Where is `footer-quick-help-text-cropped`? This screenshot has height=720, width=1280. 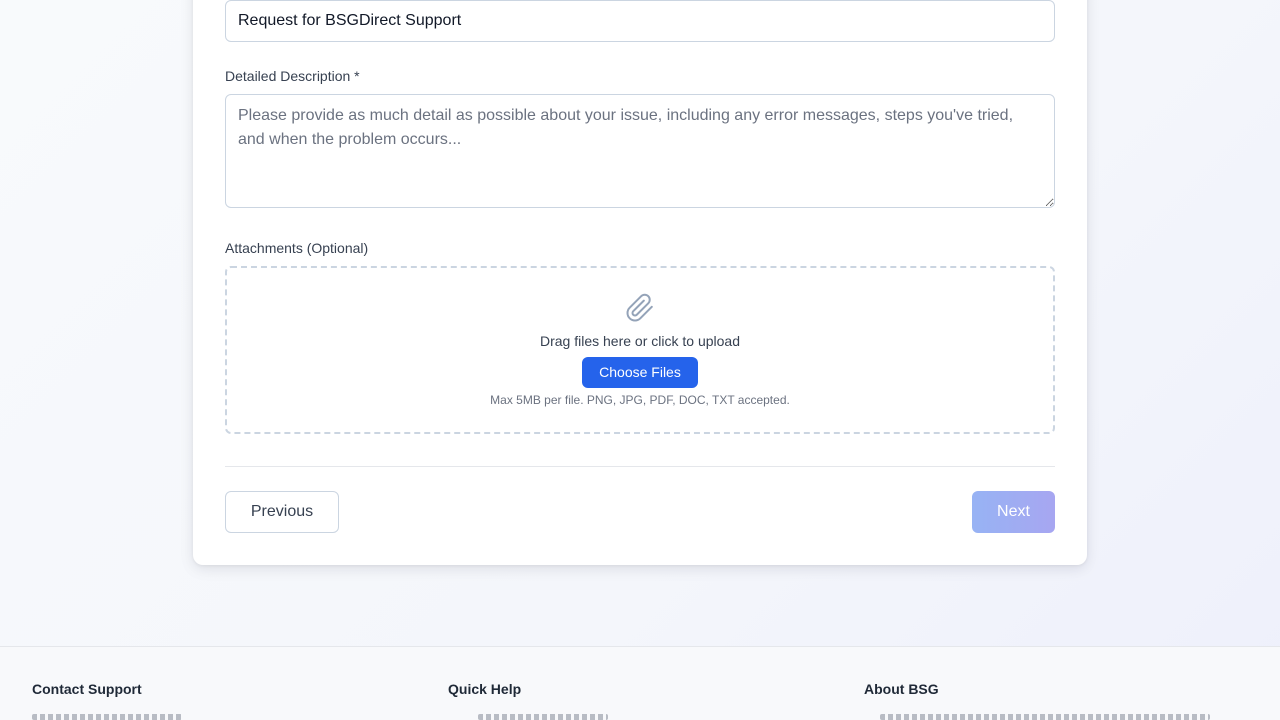 footer-quick-help-text-cropped is located at coordinates (543, 717).